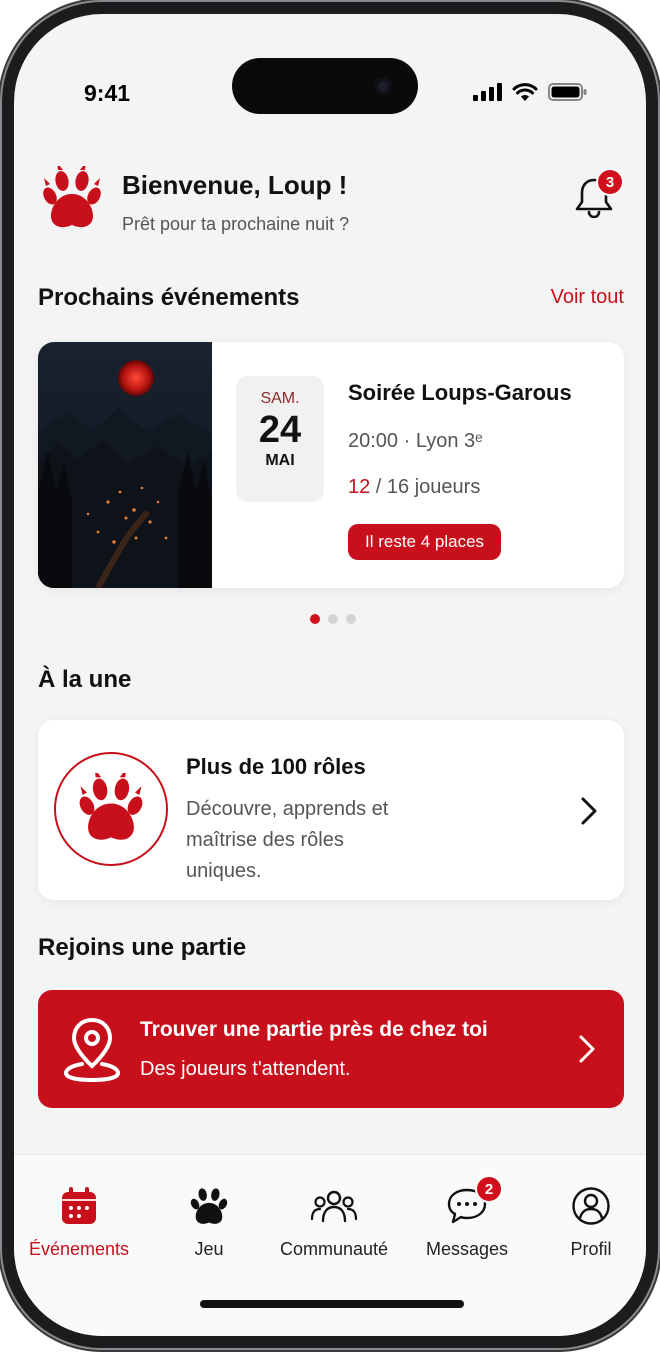 This screenshot has height=1352, width=660. What do you see at coordinates (235, 185) in the screenshot?
I see `welcome-title: Bienvenue, Loup !` at bounding box center [235, 185].